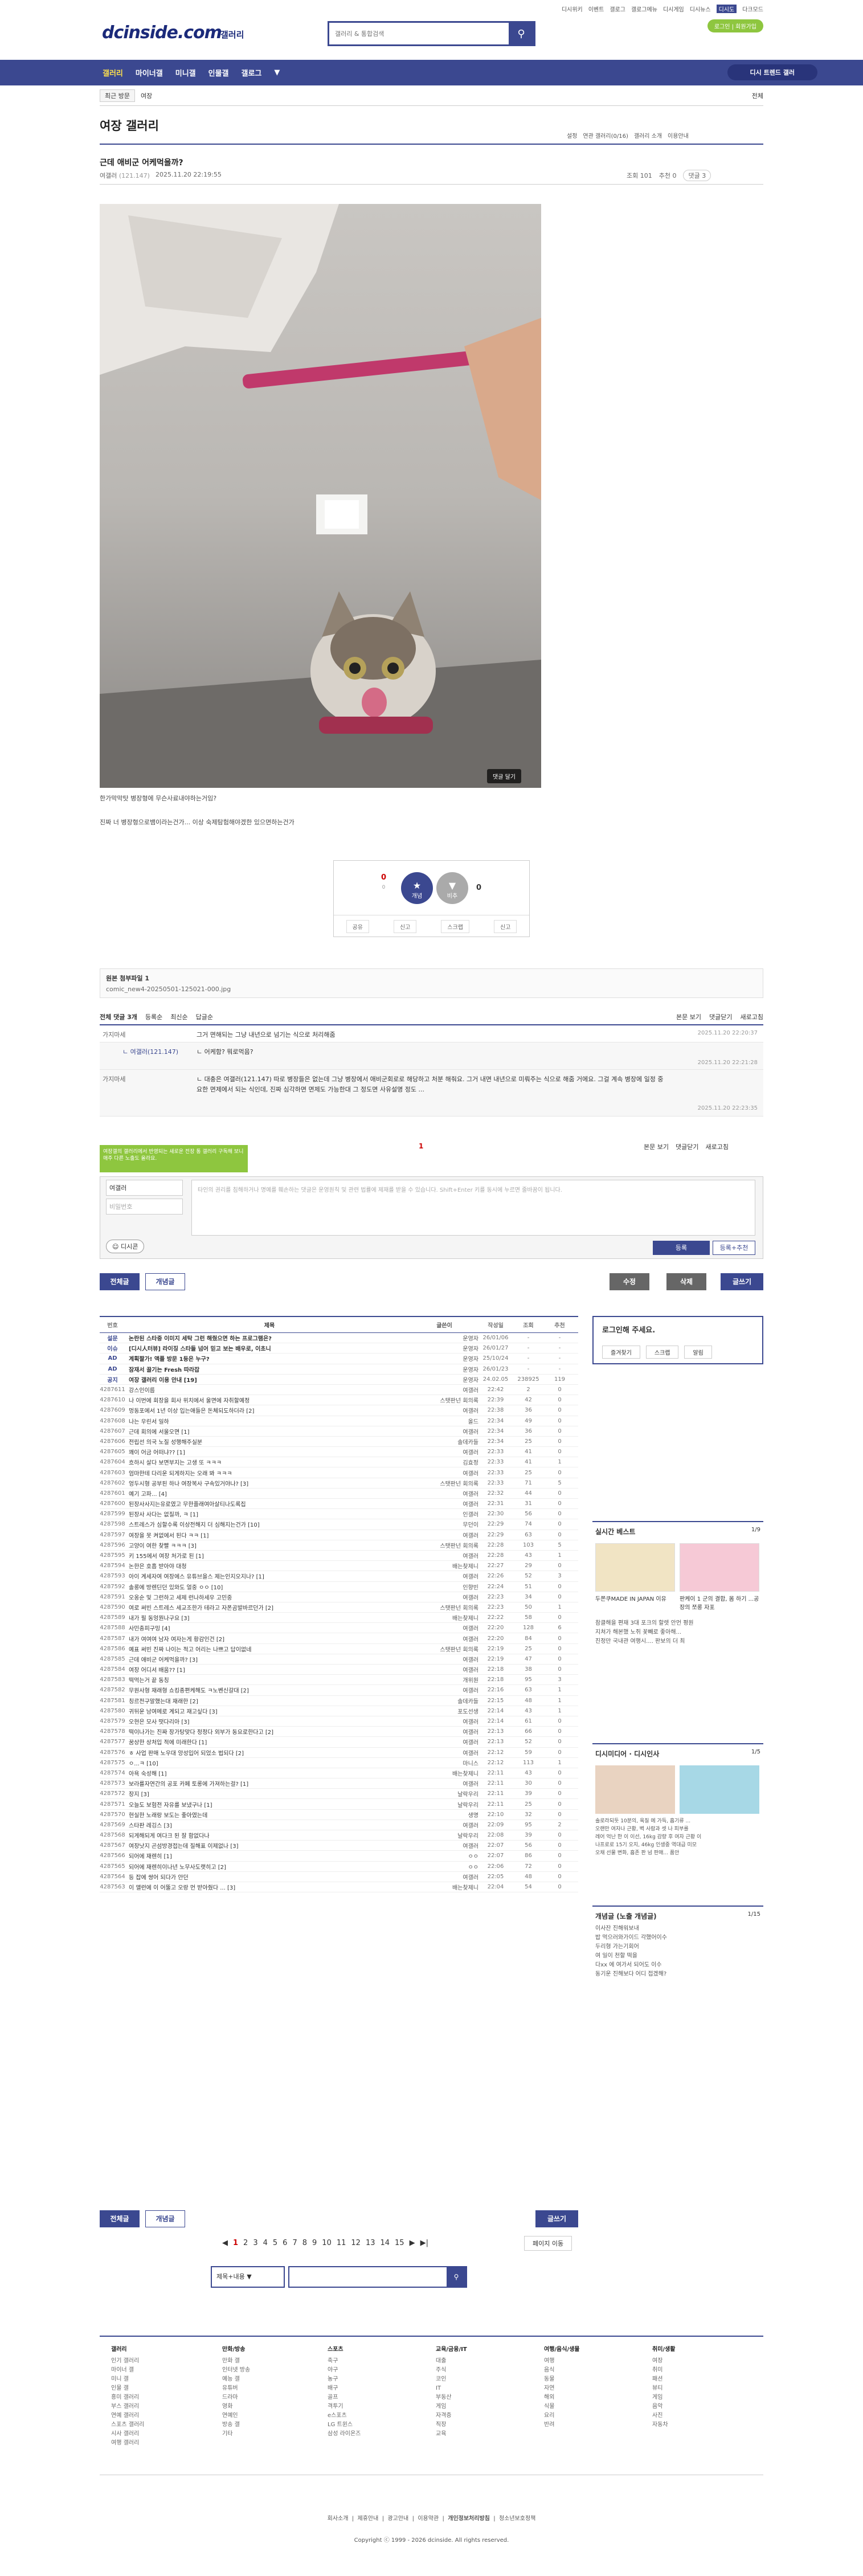  I want to click on footer-column-title: 취미/생활, so click(663, 2349).